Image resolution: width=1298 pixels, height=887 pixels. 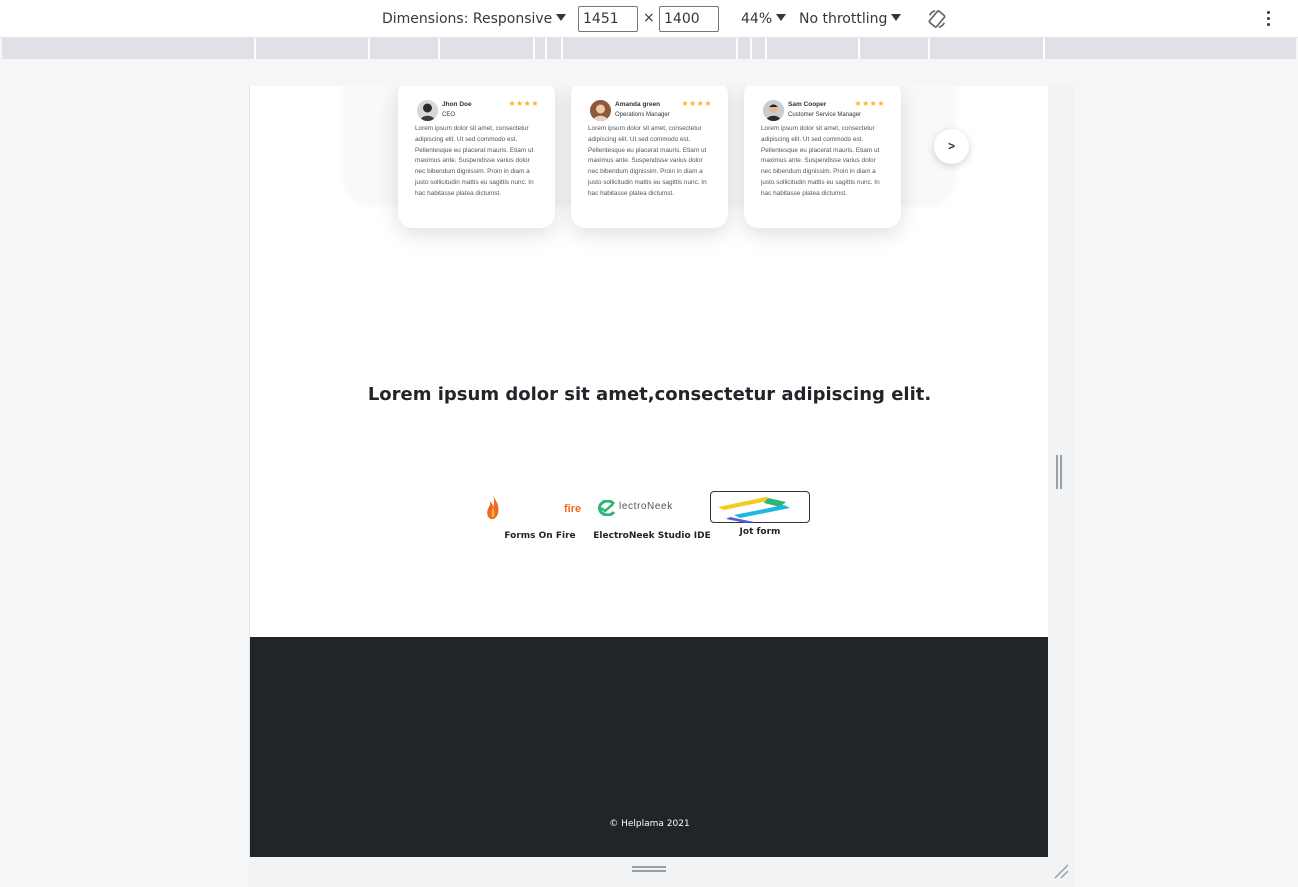 I want to click on copyright-text: © Helplama 2021, so click(x=649, y=824).